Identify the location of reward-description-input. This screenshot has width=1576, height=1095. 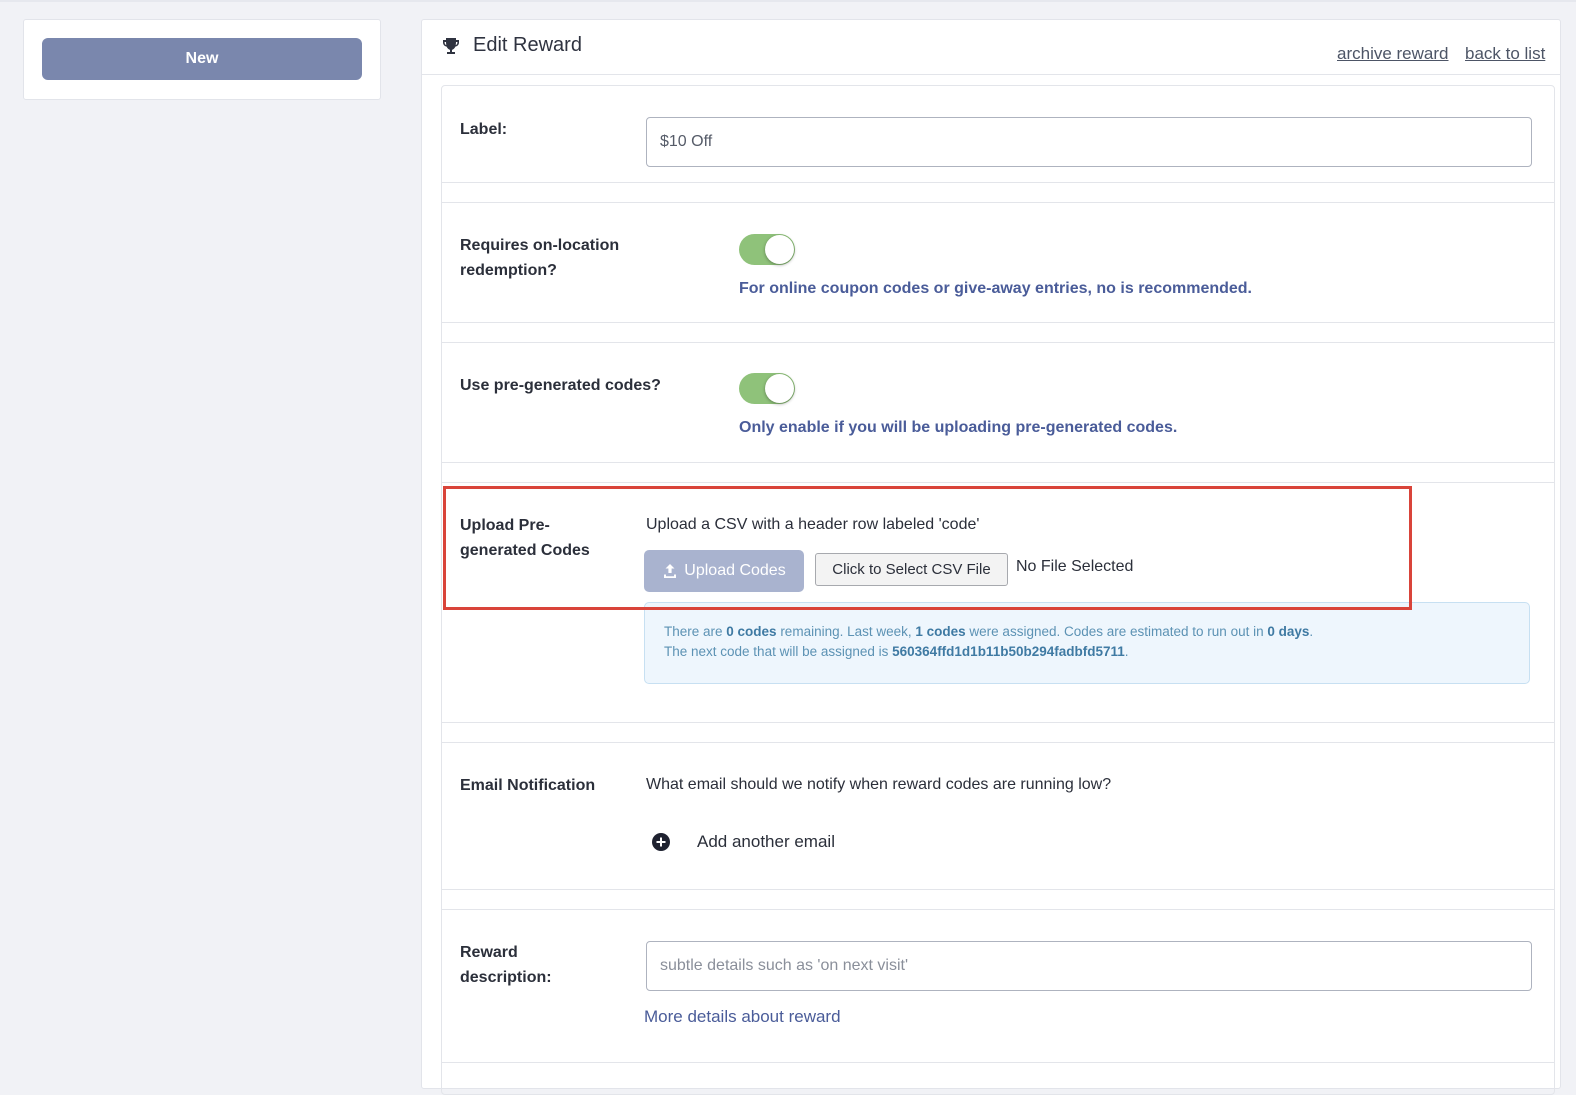
(1089, 966).